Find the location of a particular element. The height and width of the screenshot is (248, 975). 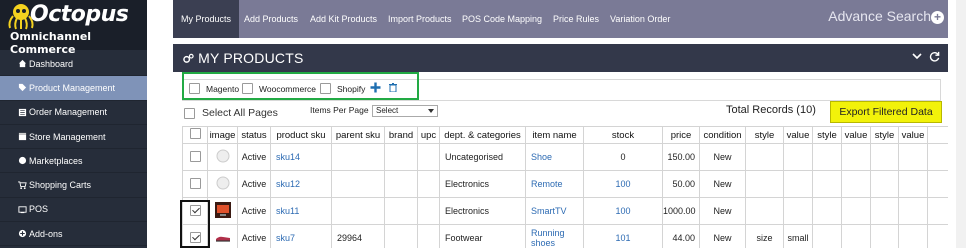

category-cell: Footwear is located at coordinates (482, 236).